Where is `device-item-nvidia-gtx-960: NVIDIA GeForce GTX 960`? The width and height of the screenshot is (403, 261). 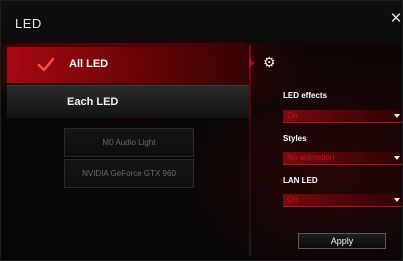 device-item-nvidia-gtx-960: NVIDIA GeForce GTX 960 is located at coordinates (129, 173).